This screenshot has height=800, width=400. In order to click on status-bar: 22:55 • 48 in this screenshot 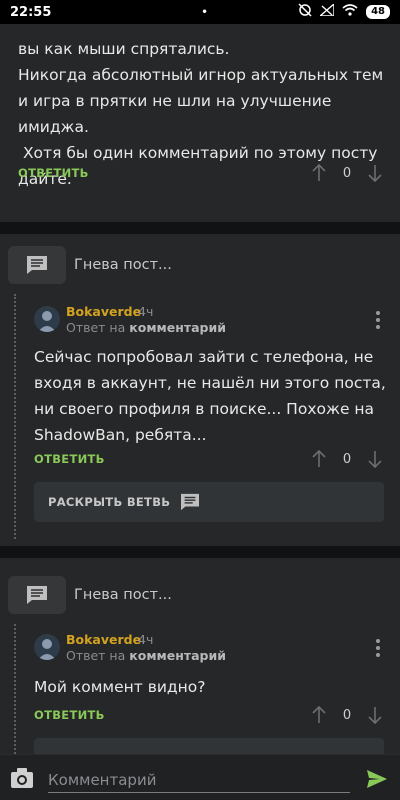, I will do `click(200, 12)`.